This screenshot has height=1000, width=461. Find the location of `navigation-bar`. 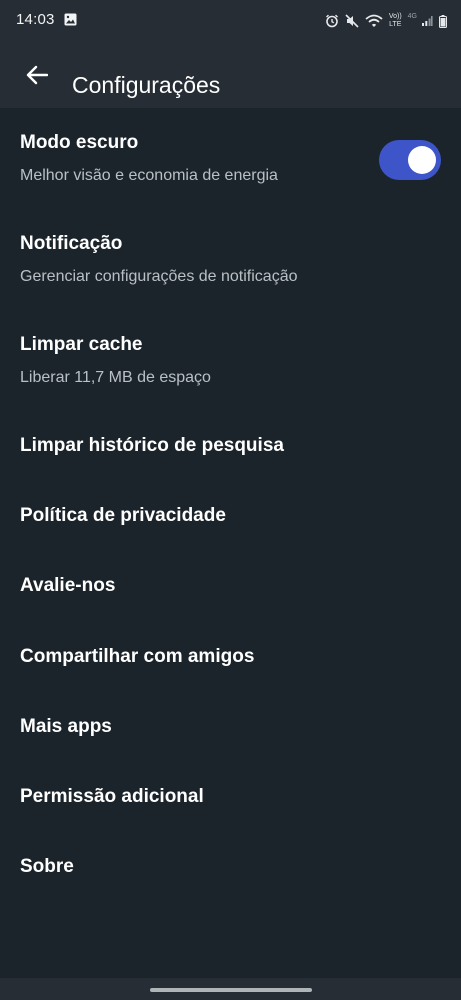

navigation-bar is located at coordinates (230, 989).